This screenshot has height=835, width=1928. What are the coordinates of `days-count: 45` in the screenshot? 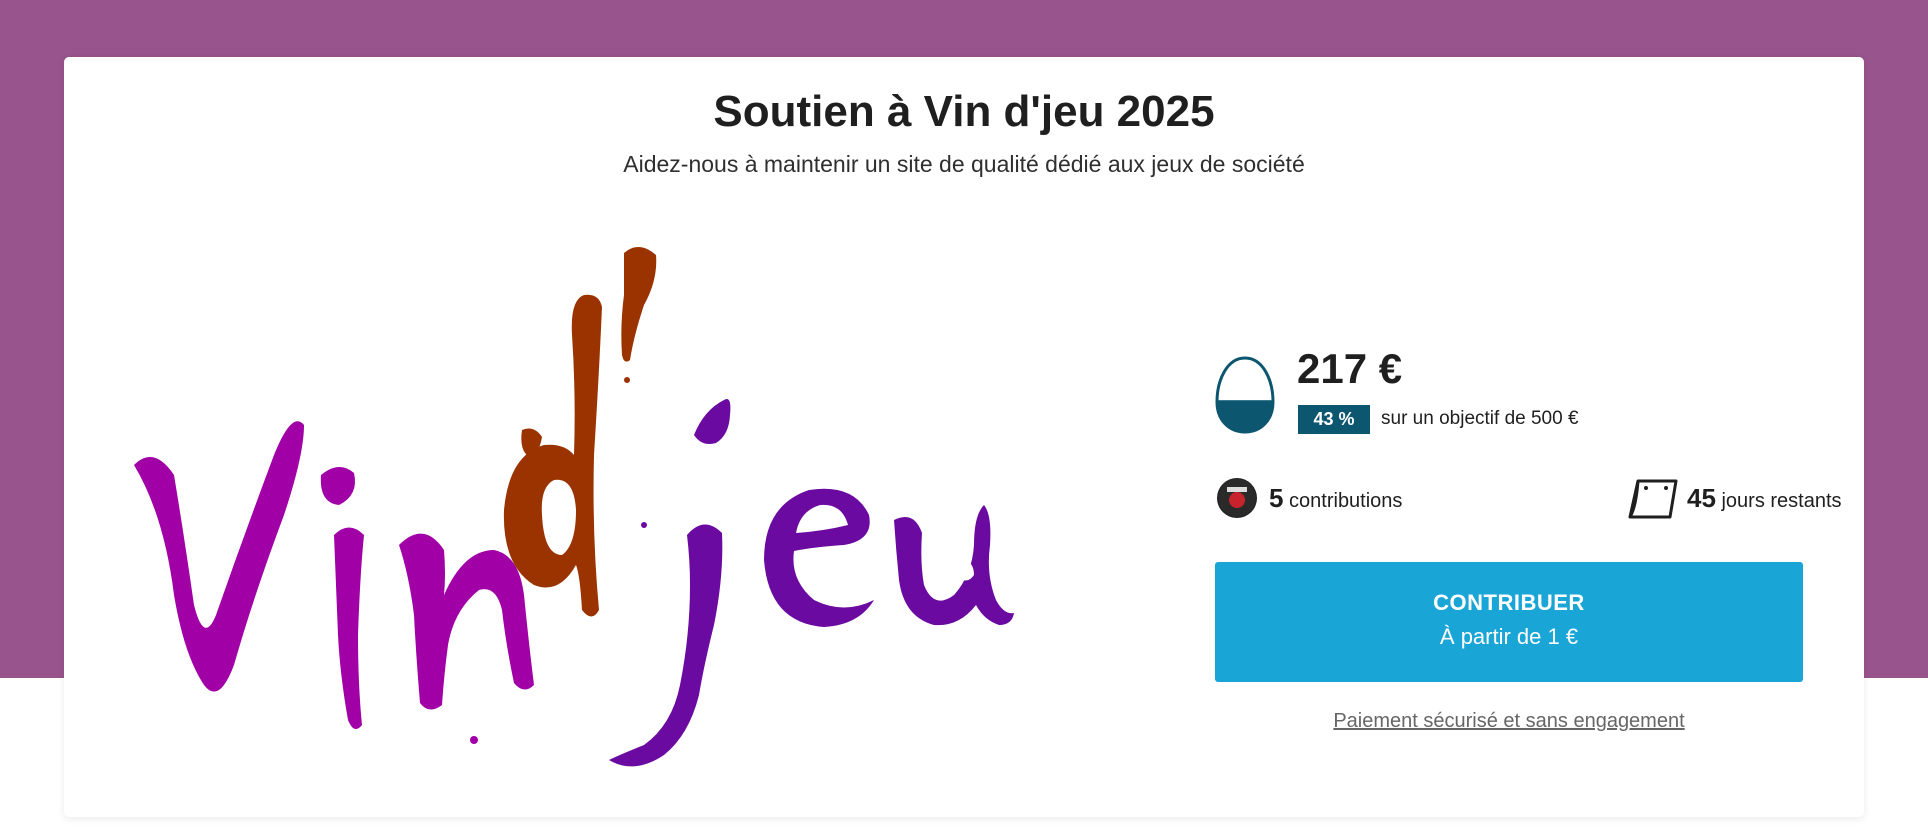 It's located at (1701, 498).